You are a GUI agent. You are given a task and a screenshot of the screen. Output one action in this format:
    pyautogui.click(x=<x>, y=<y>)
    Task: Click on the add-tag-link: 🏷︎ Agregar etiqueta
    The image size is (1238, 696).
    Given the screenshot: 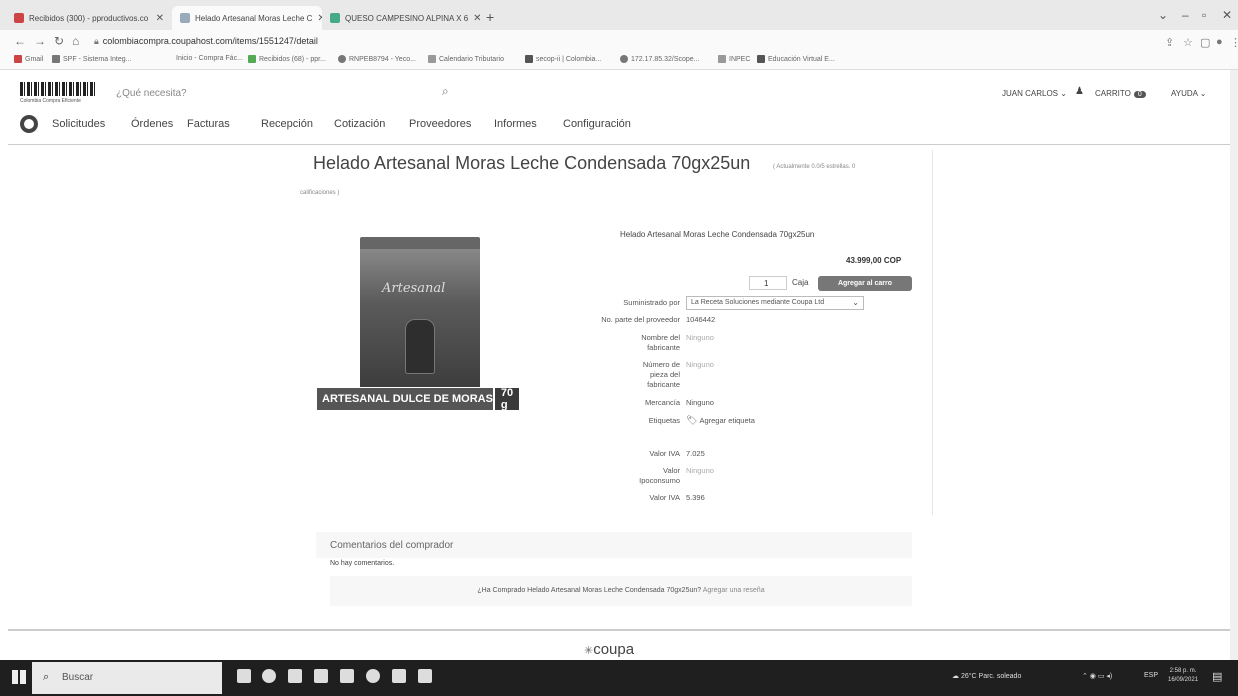 What is the action you would take?
    pyautogui.click(x=720, y=420)
    